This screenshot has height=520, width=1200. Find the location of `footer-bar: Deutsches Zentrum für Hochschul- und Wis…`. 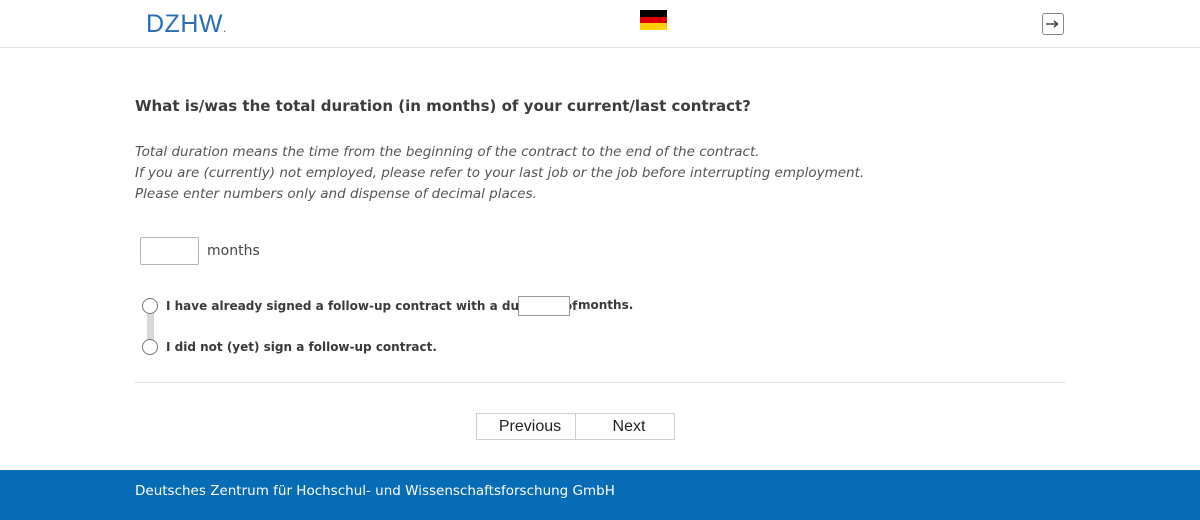

footer-bar: Deutsches Zentrum für Hochschul- und Wis… is located at coordinates (600, 495).